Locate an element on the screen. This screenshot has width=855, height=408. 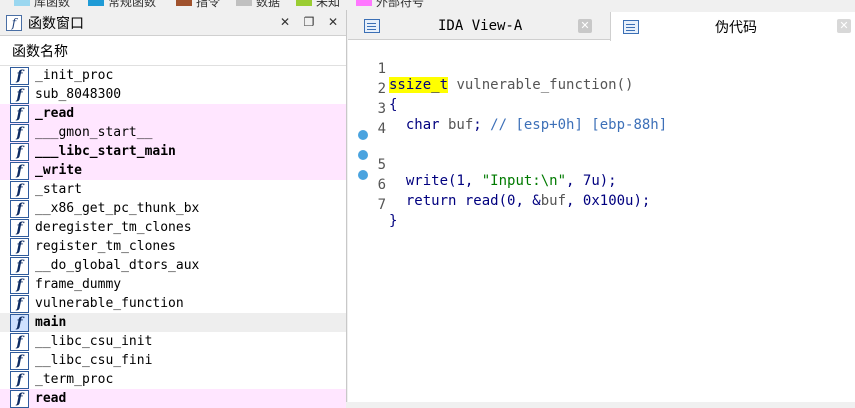
function-row: f register_tm_clones is located at coordinates (173, 246).